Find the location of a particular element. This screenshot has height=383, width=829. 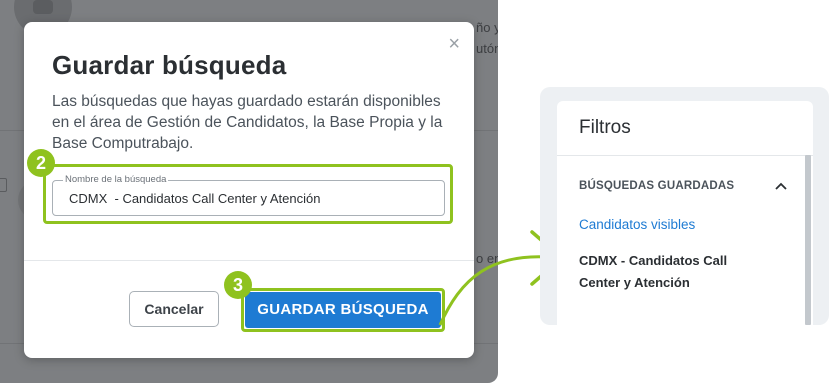

filters-title: Filtros is located at coordinates (605, 127).